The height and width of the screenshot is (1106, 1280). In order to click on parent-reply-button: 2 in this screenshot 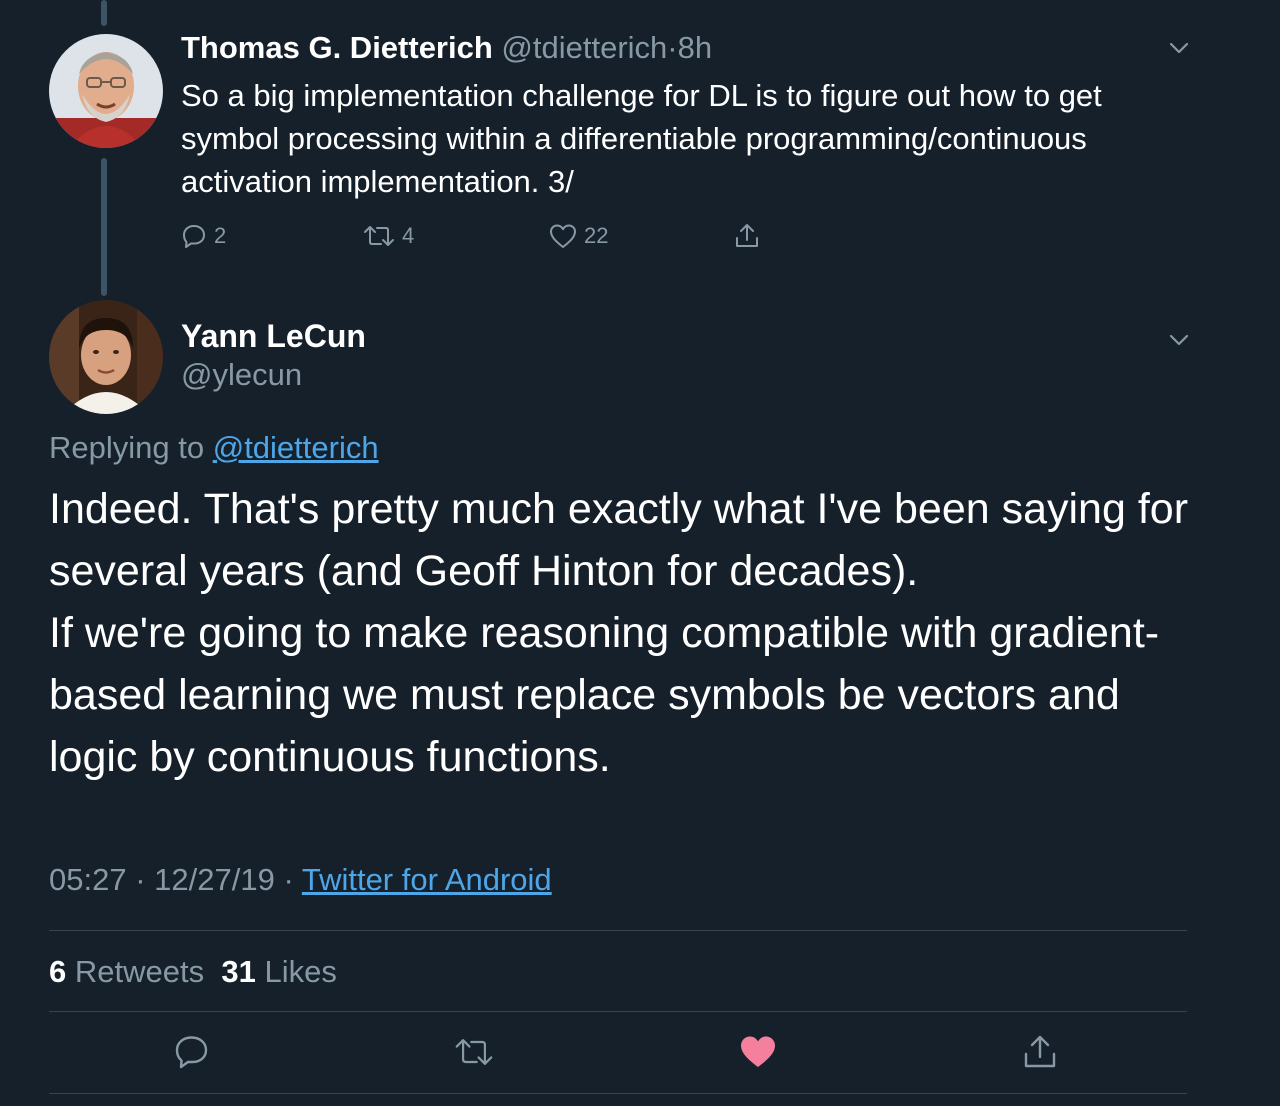, I will do `click(203, 236)`.